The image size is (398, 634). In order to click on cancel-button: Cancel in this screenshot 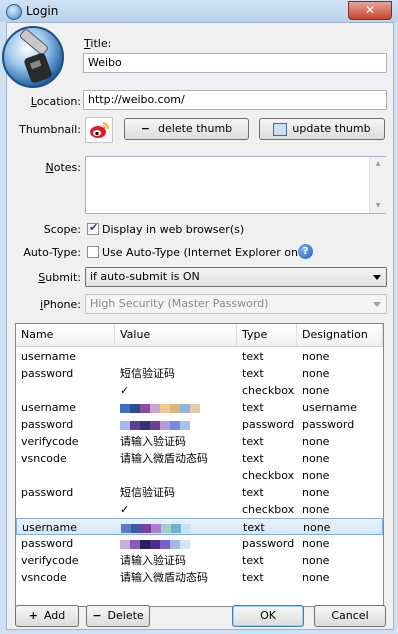, I will do `click(350, 616)`.